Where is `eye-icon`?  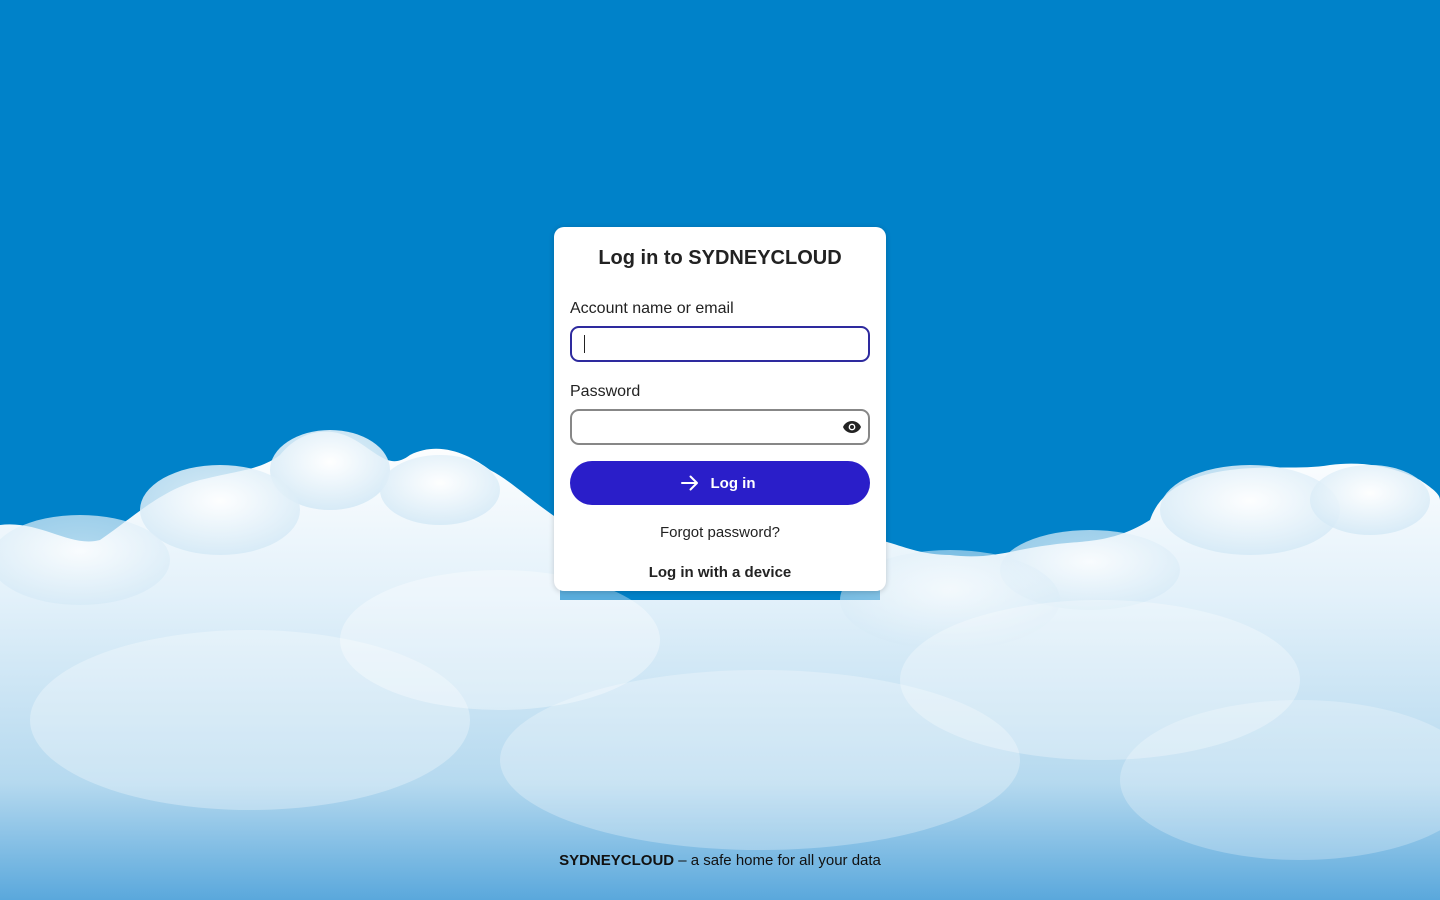
eye-icon is located at coordinates (852, 427).